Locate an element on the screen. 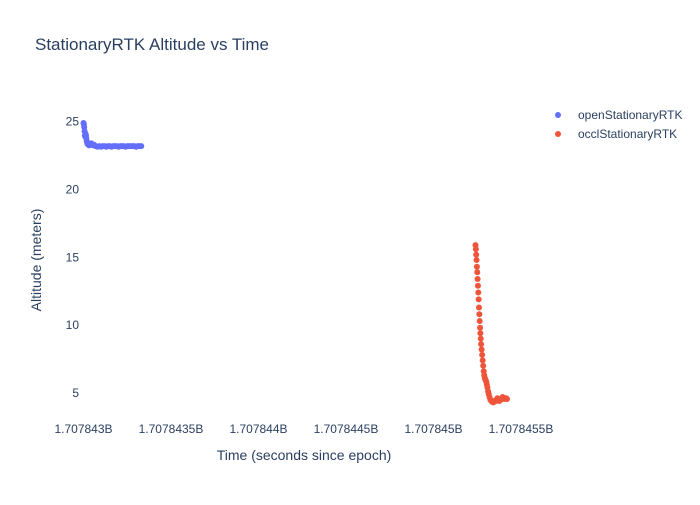 This screenshot has height=505, width=700. x-tick-label: 1.7078435B is located at coordinates (171, 429).